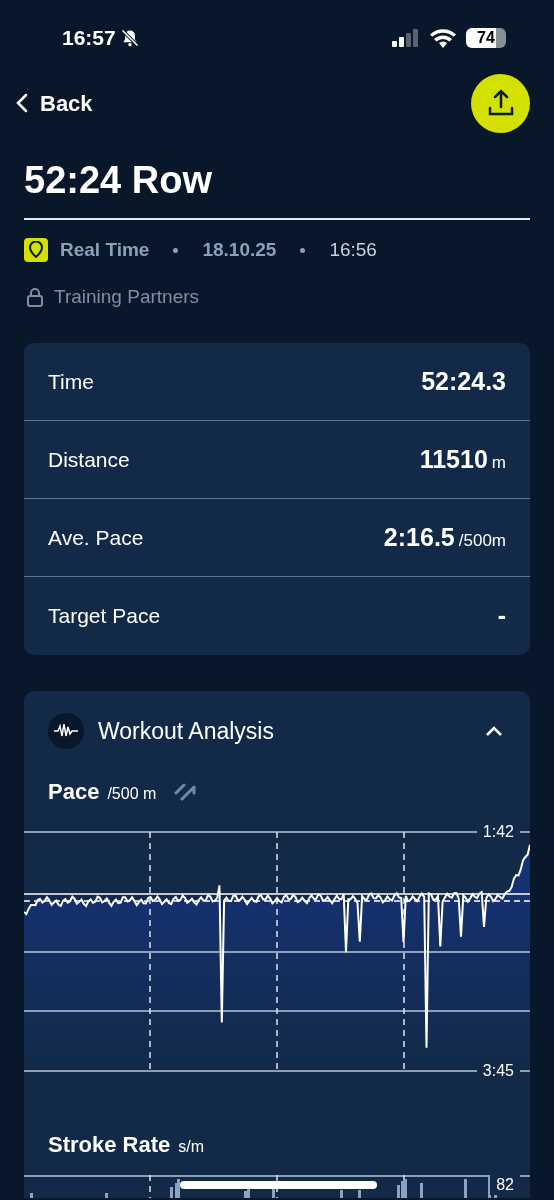  I want to click on page-title: 52:24 Row, so click(118, 180).